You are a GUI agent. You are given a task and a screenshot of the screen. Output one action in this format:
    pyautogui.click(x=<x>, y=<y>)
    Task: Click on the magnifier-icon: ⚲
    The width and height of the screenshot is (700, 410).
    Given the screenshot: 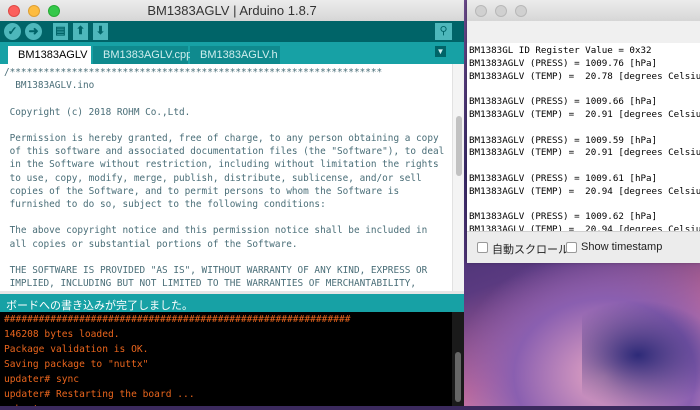 What is the action you would take?
    pyautogui.click(x=443, y=31)
    